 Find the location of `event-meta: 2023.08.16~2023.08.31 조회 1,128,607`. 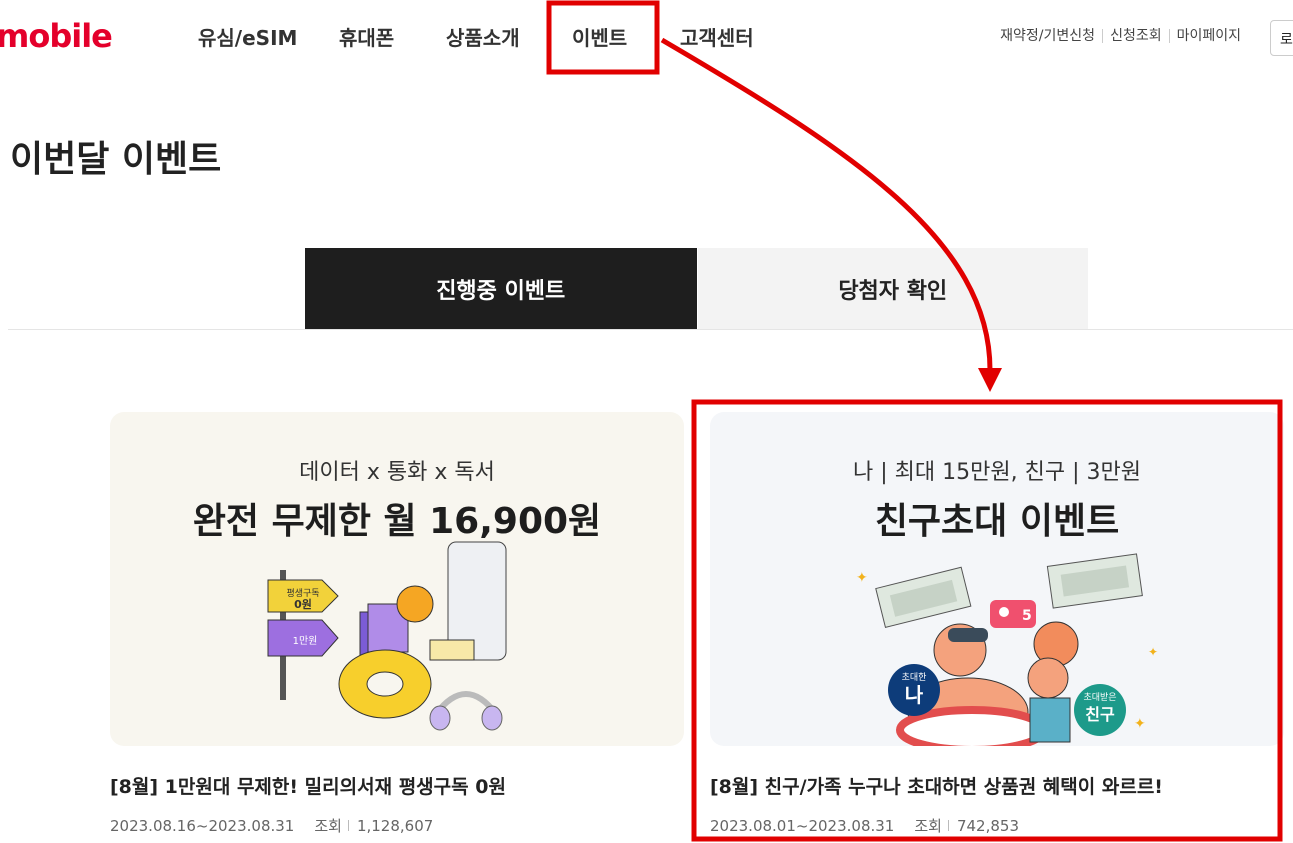

event-meta: 2023.08.16~2023.08.31 조회 1,128,607 is located at coordinates (397, 825).